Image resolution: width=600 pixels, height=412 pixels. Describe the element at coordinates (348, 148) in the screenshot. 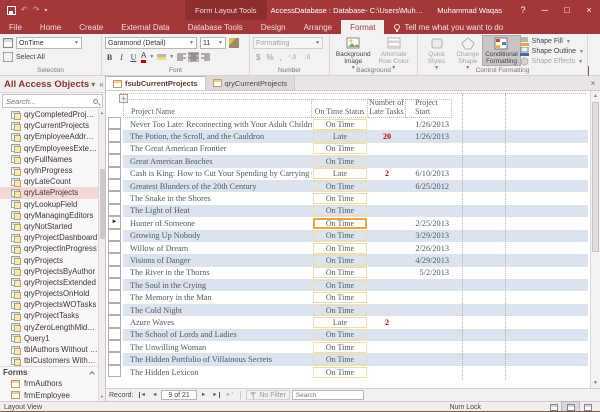

I see `table-row: ► The Great American Frontier On Time` at that location.